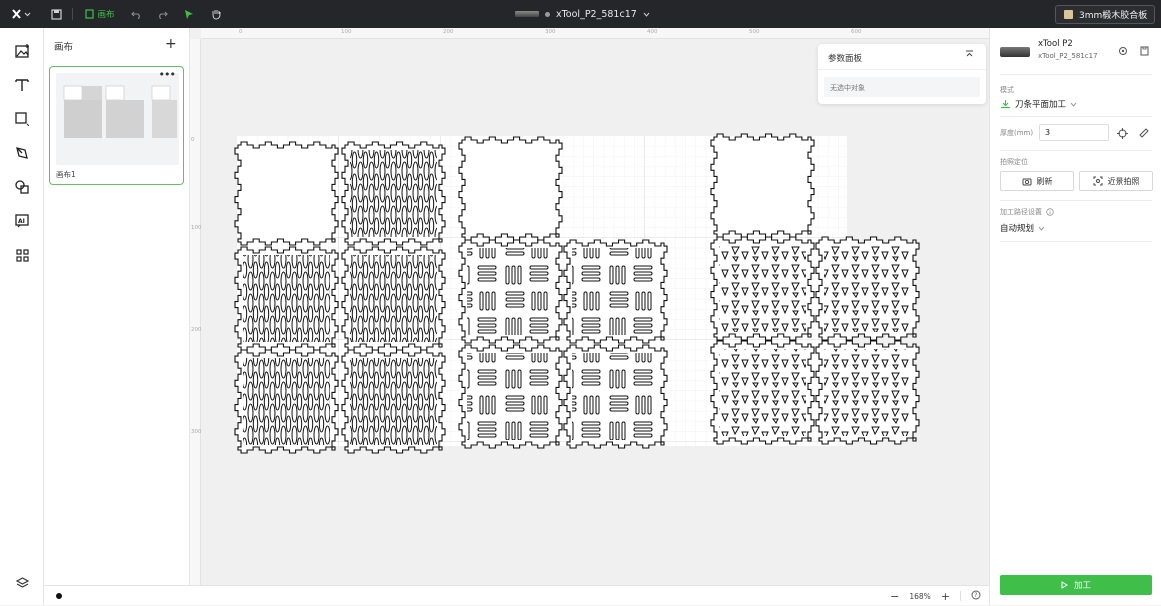 This screenshot has height=606, width=1161. What do you see at coordinates (193, 140) in the screenshot?
I see `ruler-tick: 0` at bounding box center [193, 140].